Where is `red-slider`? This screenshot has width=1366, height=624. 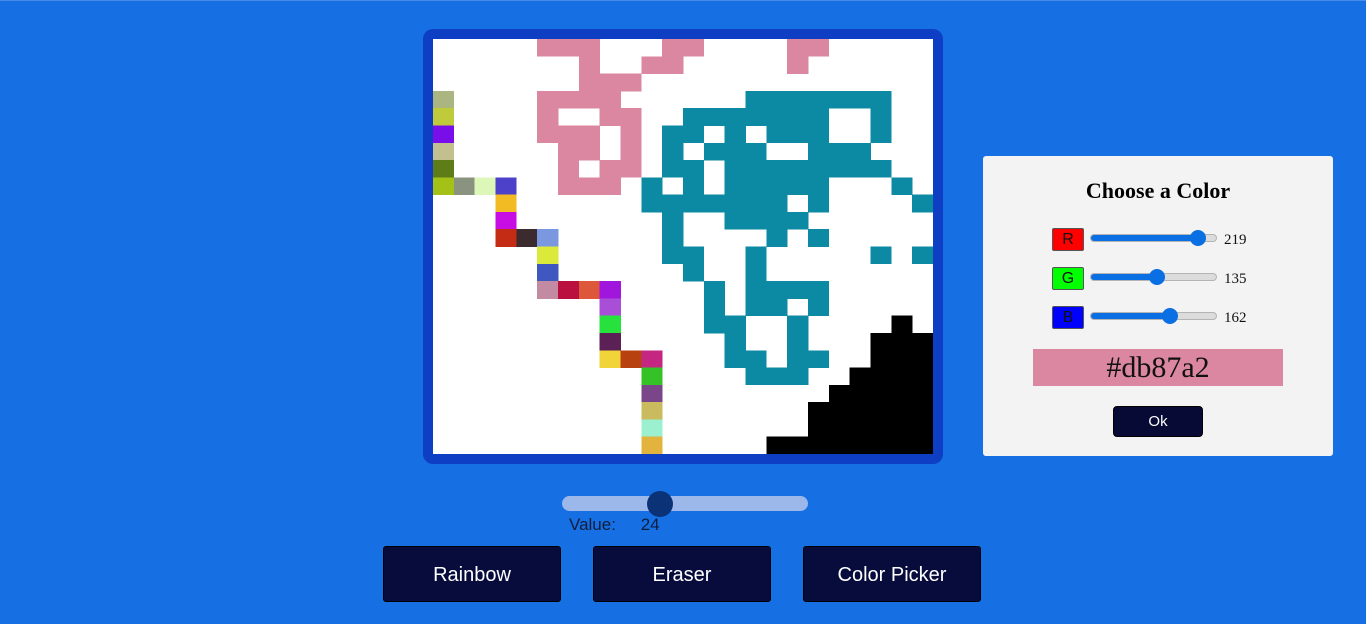 red-slider is located at coordinates (1153, 238).